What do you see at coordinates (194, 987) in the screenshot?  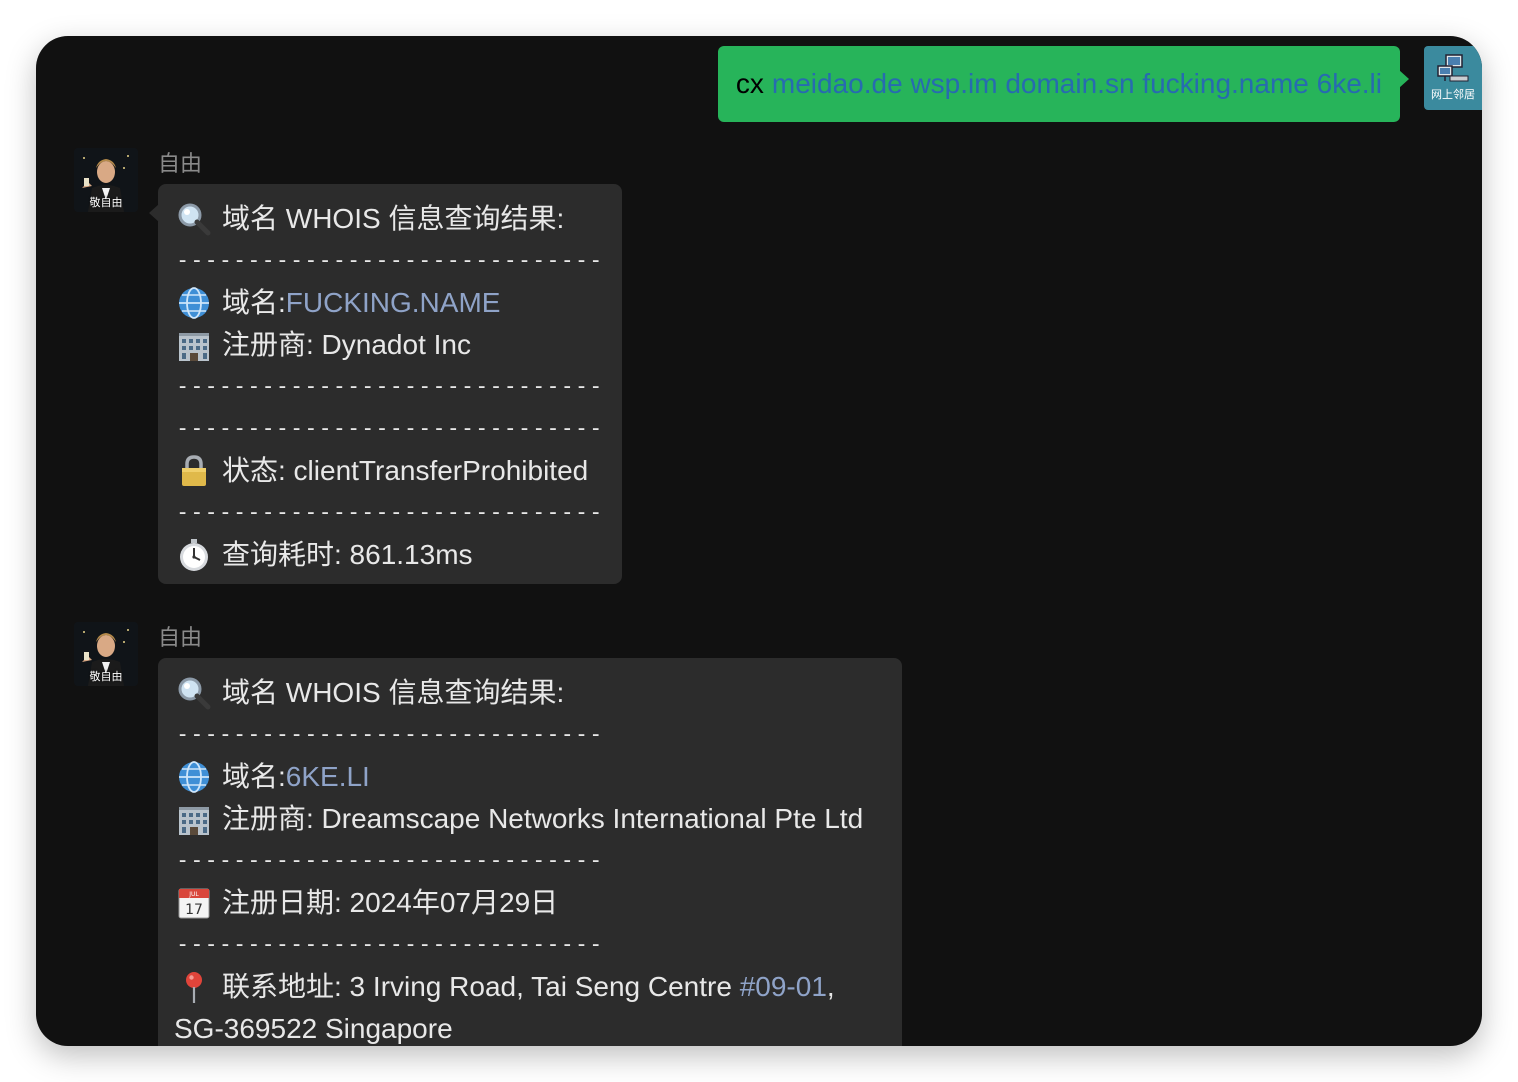 I see `pin-icon` at bounding box center [194, 987].